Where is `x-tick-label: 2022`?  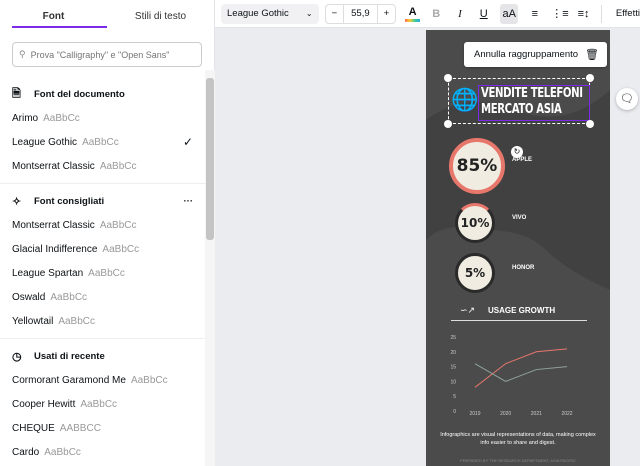 x-tick-label: 2022 is located at coordinates (566, 414).